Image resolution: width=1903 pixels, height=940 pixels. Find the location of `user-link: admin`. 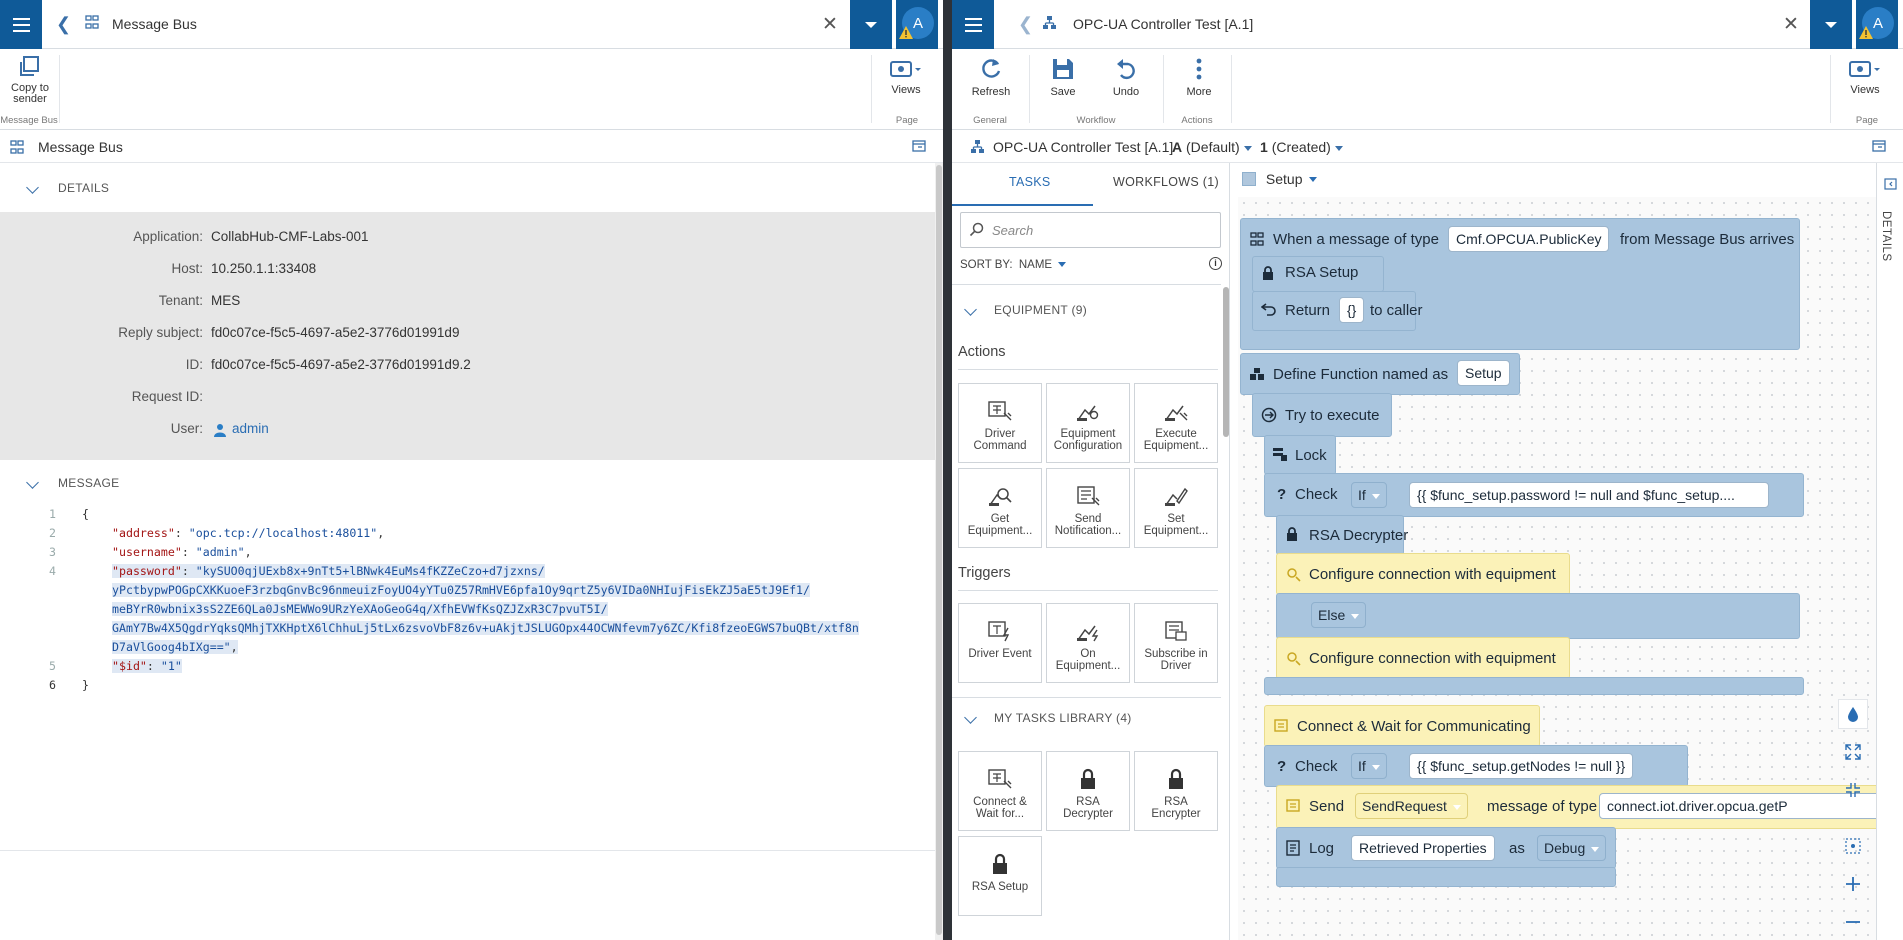

user-link: admin is located at coordinates (250, 428).